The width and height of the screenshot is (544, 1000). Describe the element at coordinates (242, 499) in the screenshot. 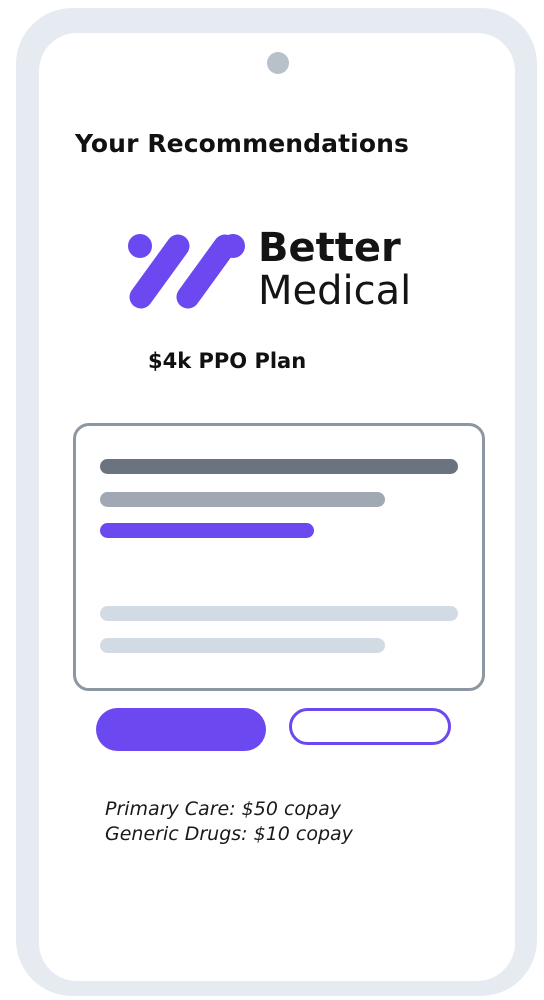

I see `placeholder-line-medium` at that location.